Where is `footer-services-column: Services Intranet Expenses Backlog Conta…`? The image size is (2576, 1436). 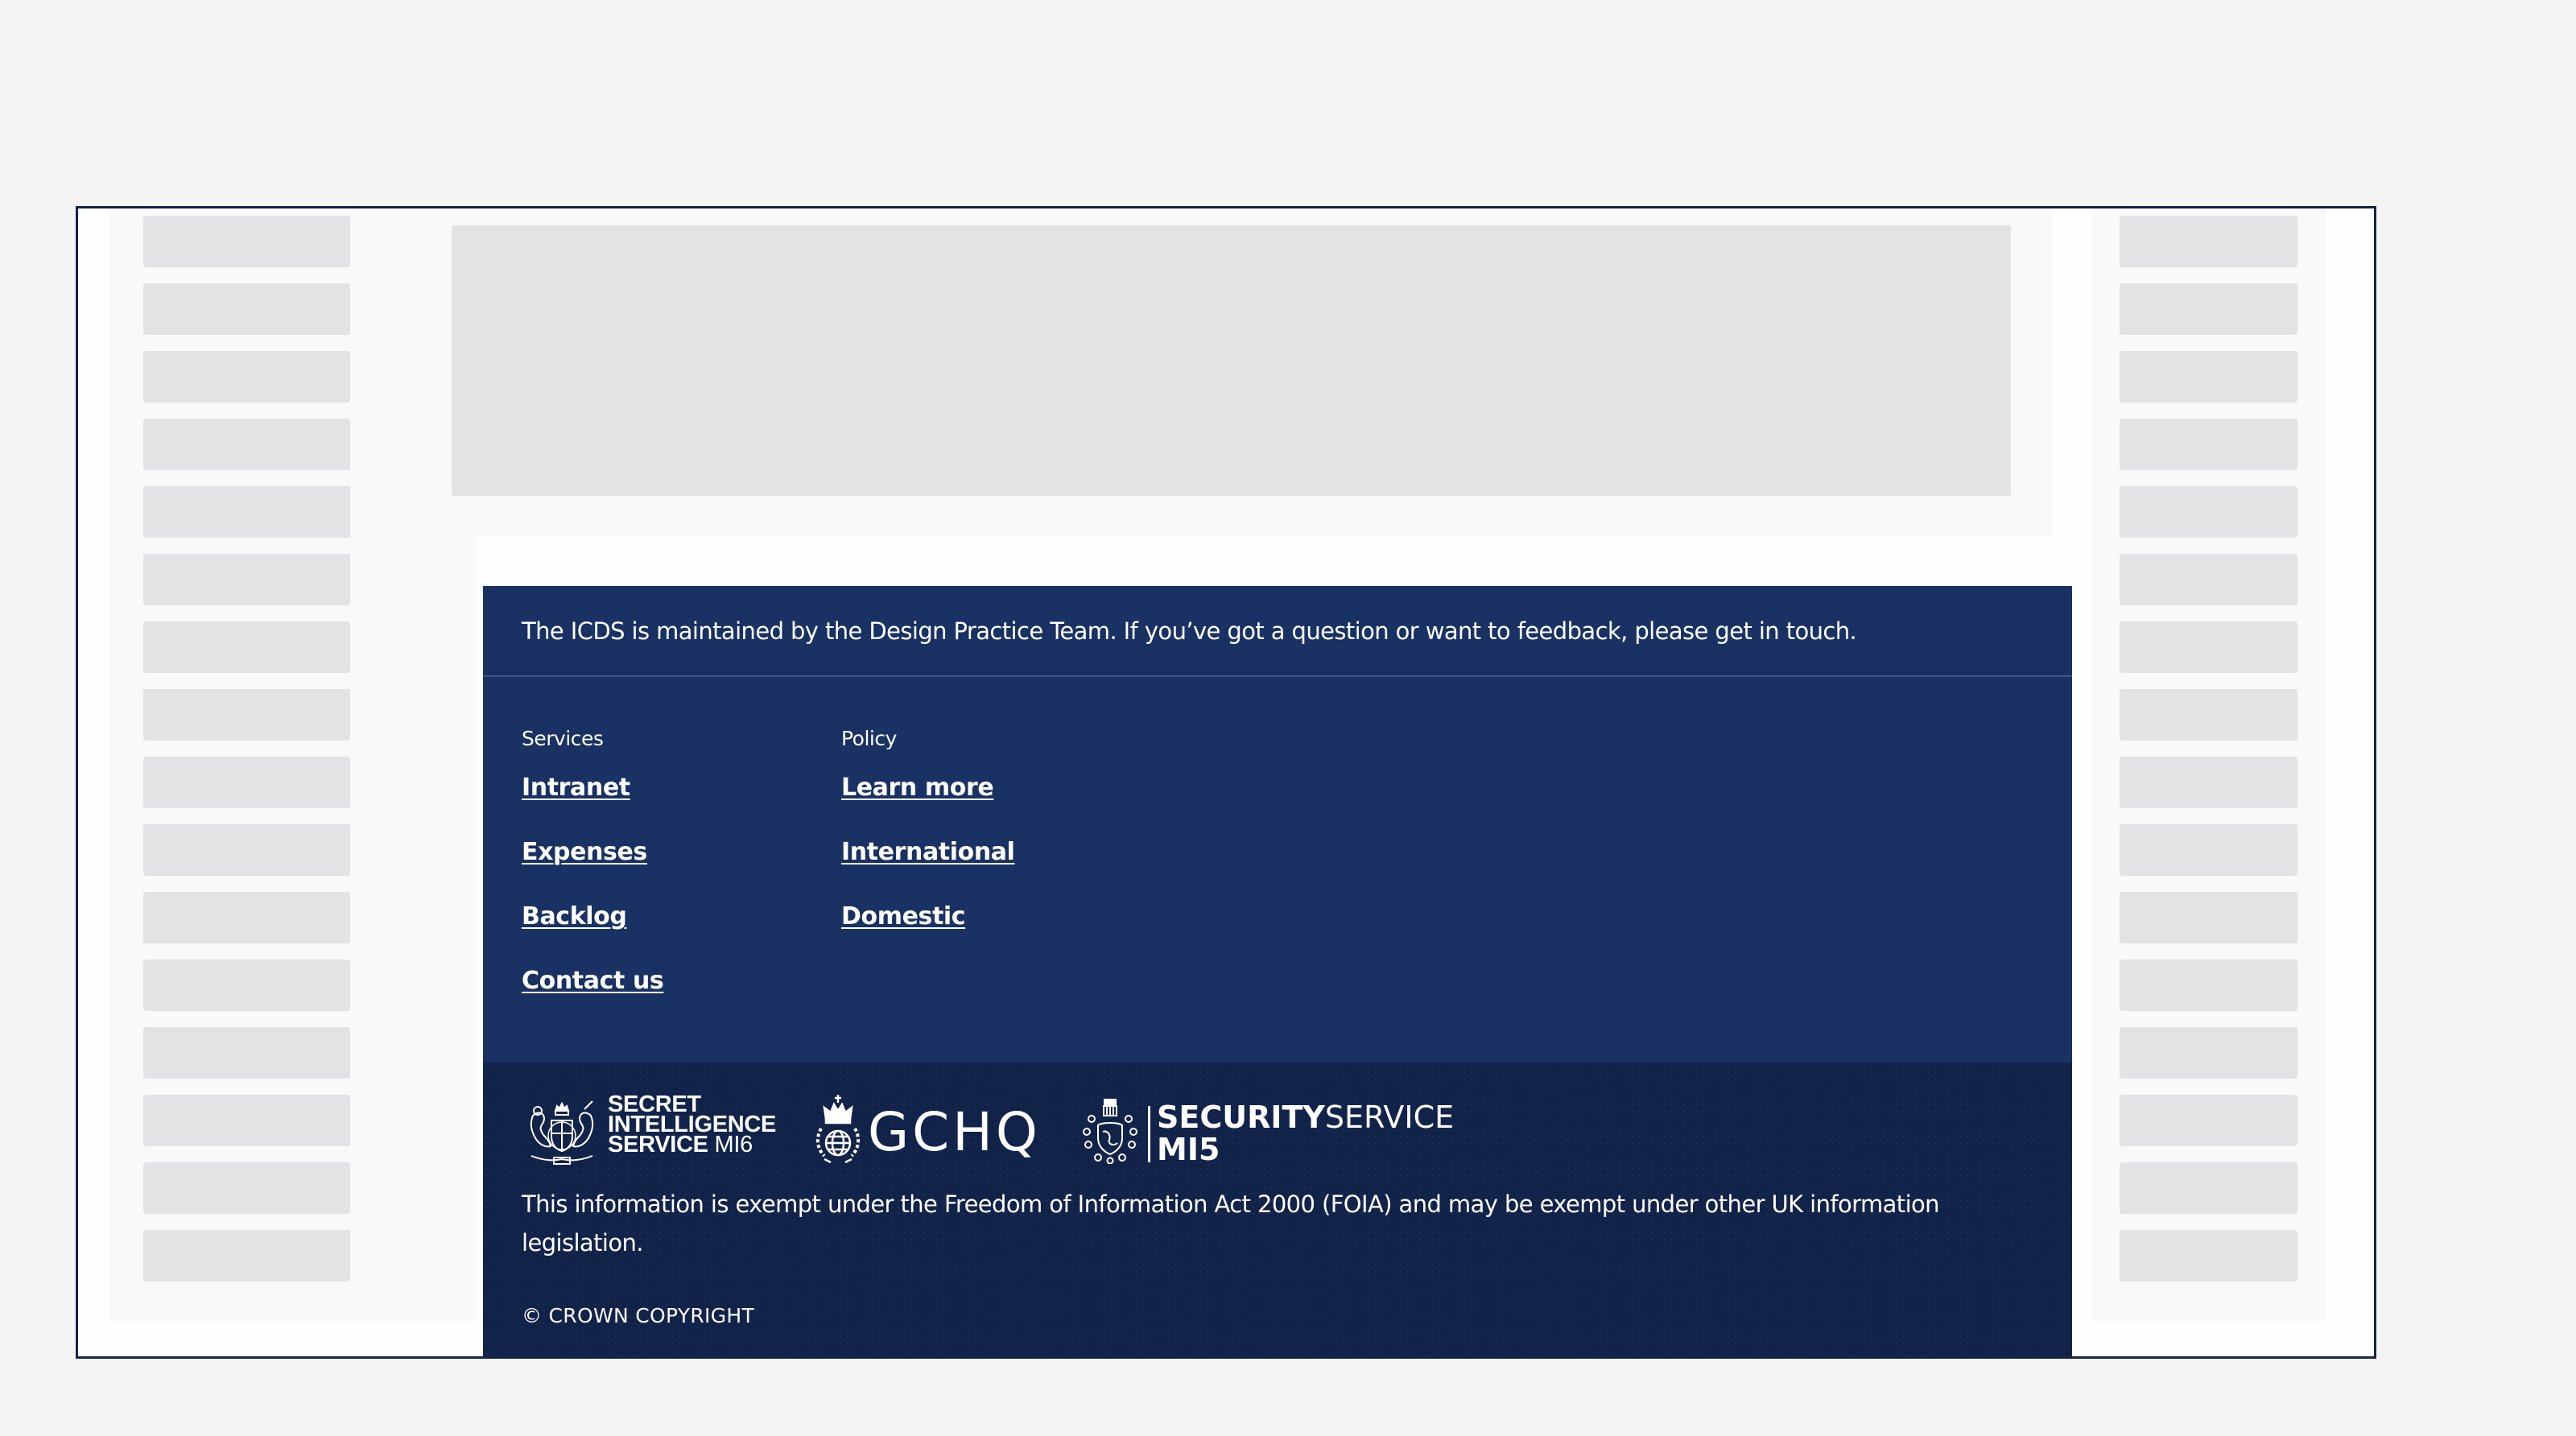 footer-services-column: Services Intranet Expenses Backlog Conta… is located at coordinates (593, 879).